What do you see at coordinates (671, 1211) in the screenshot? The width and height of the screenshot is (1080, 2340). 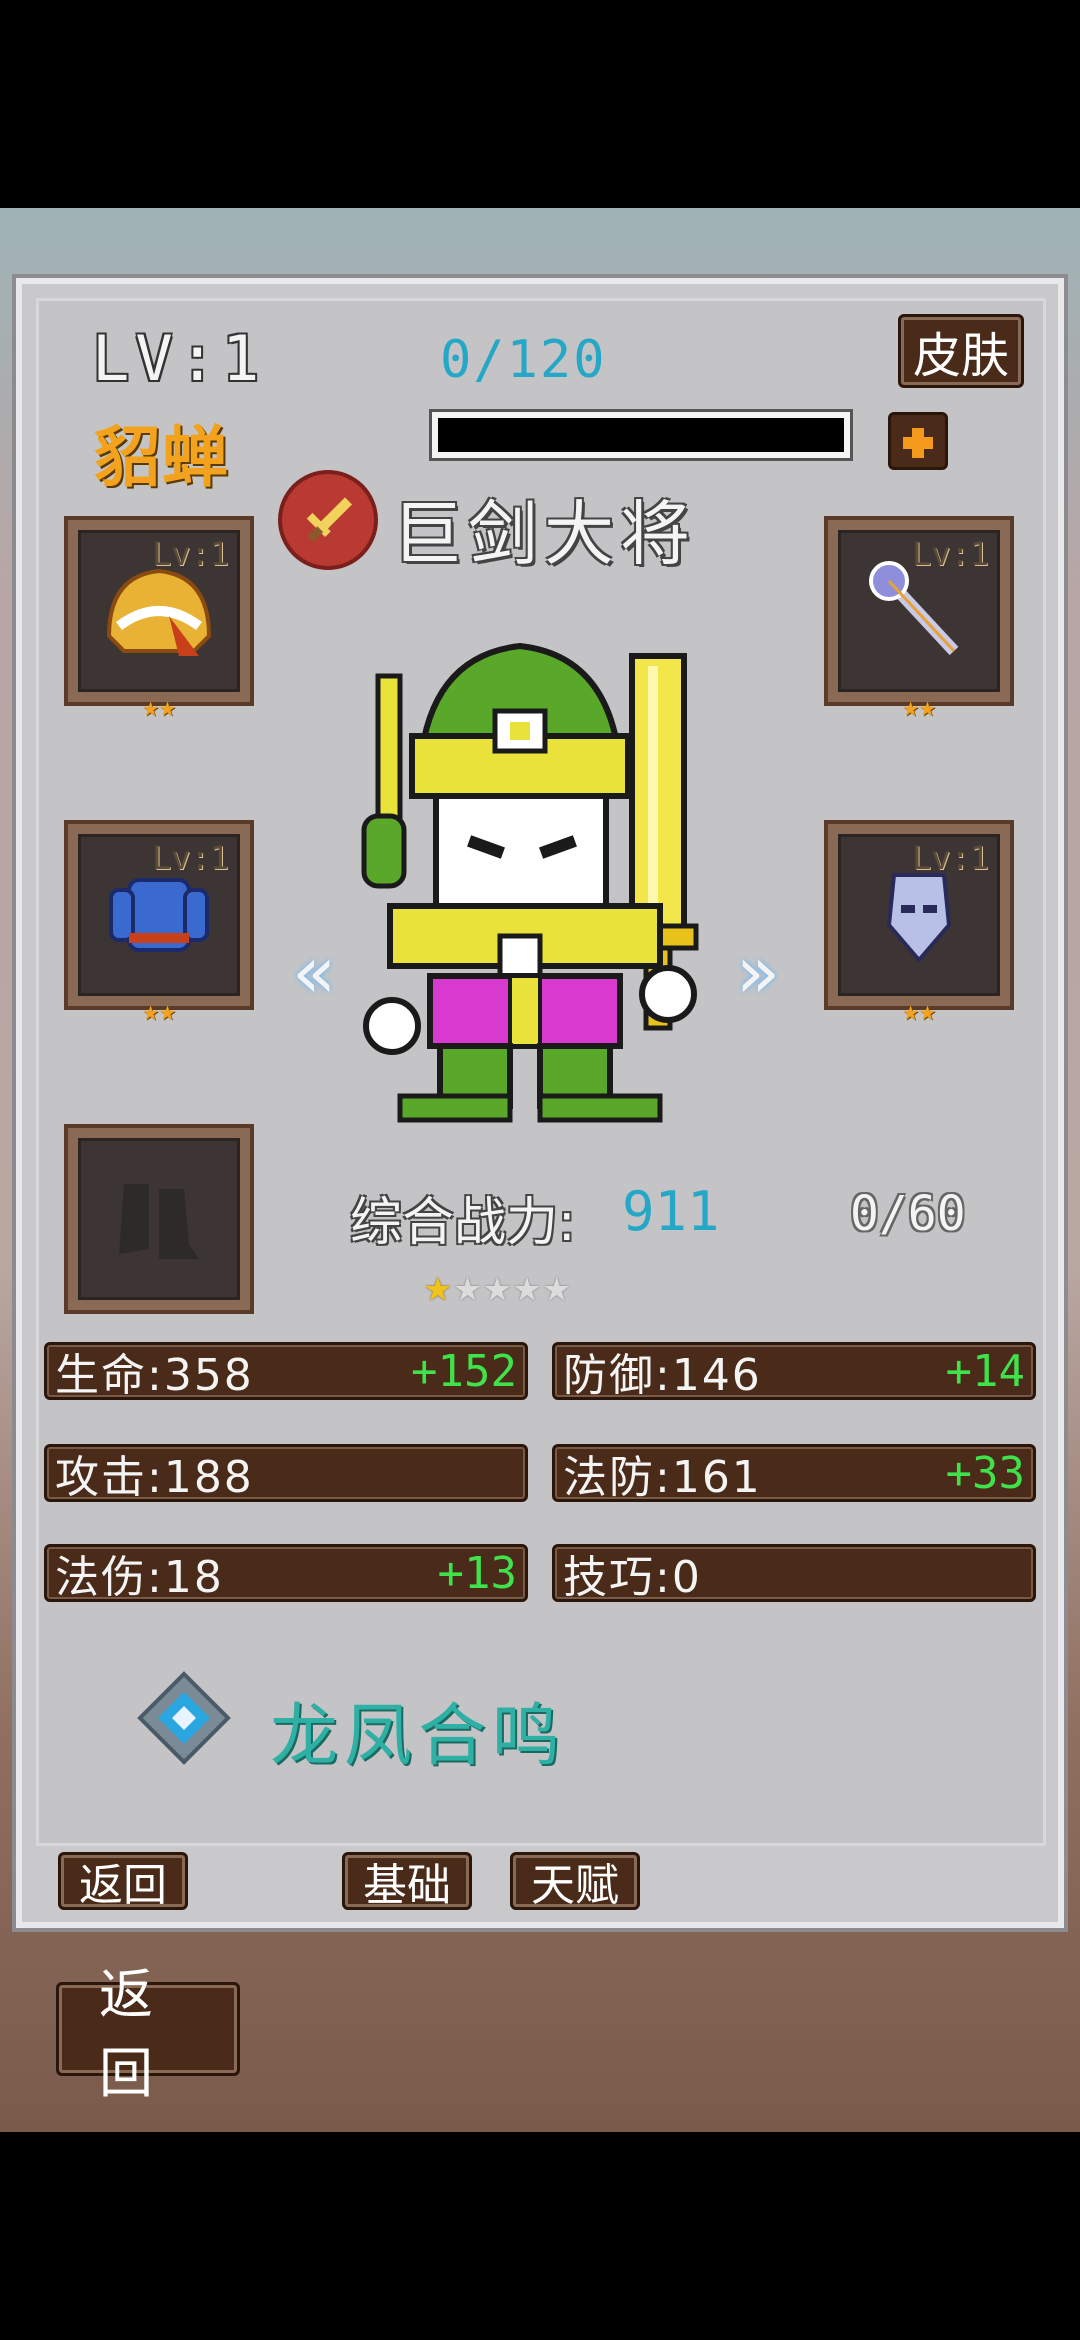 I see `power-value: 911` at bounding box center [671, 1211].